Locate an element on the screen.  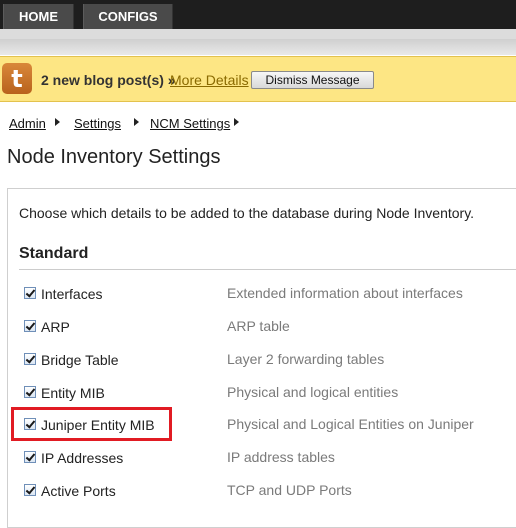
breadcrumb-ncm-settings: NCM Settings is located at coordinates (190, 123).